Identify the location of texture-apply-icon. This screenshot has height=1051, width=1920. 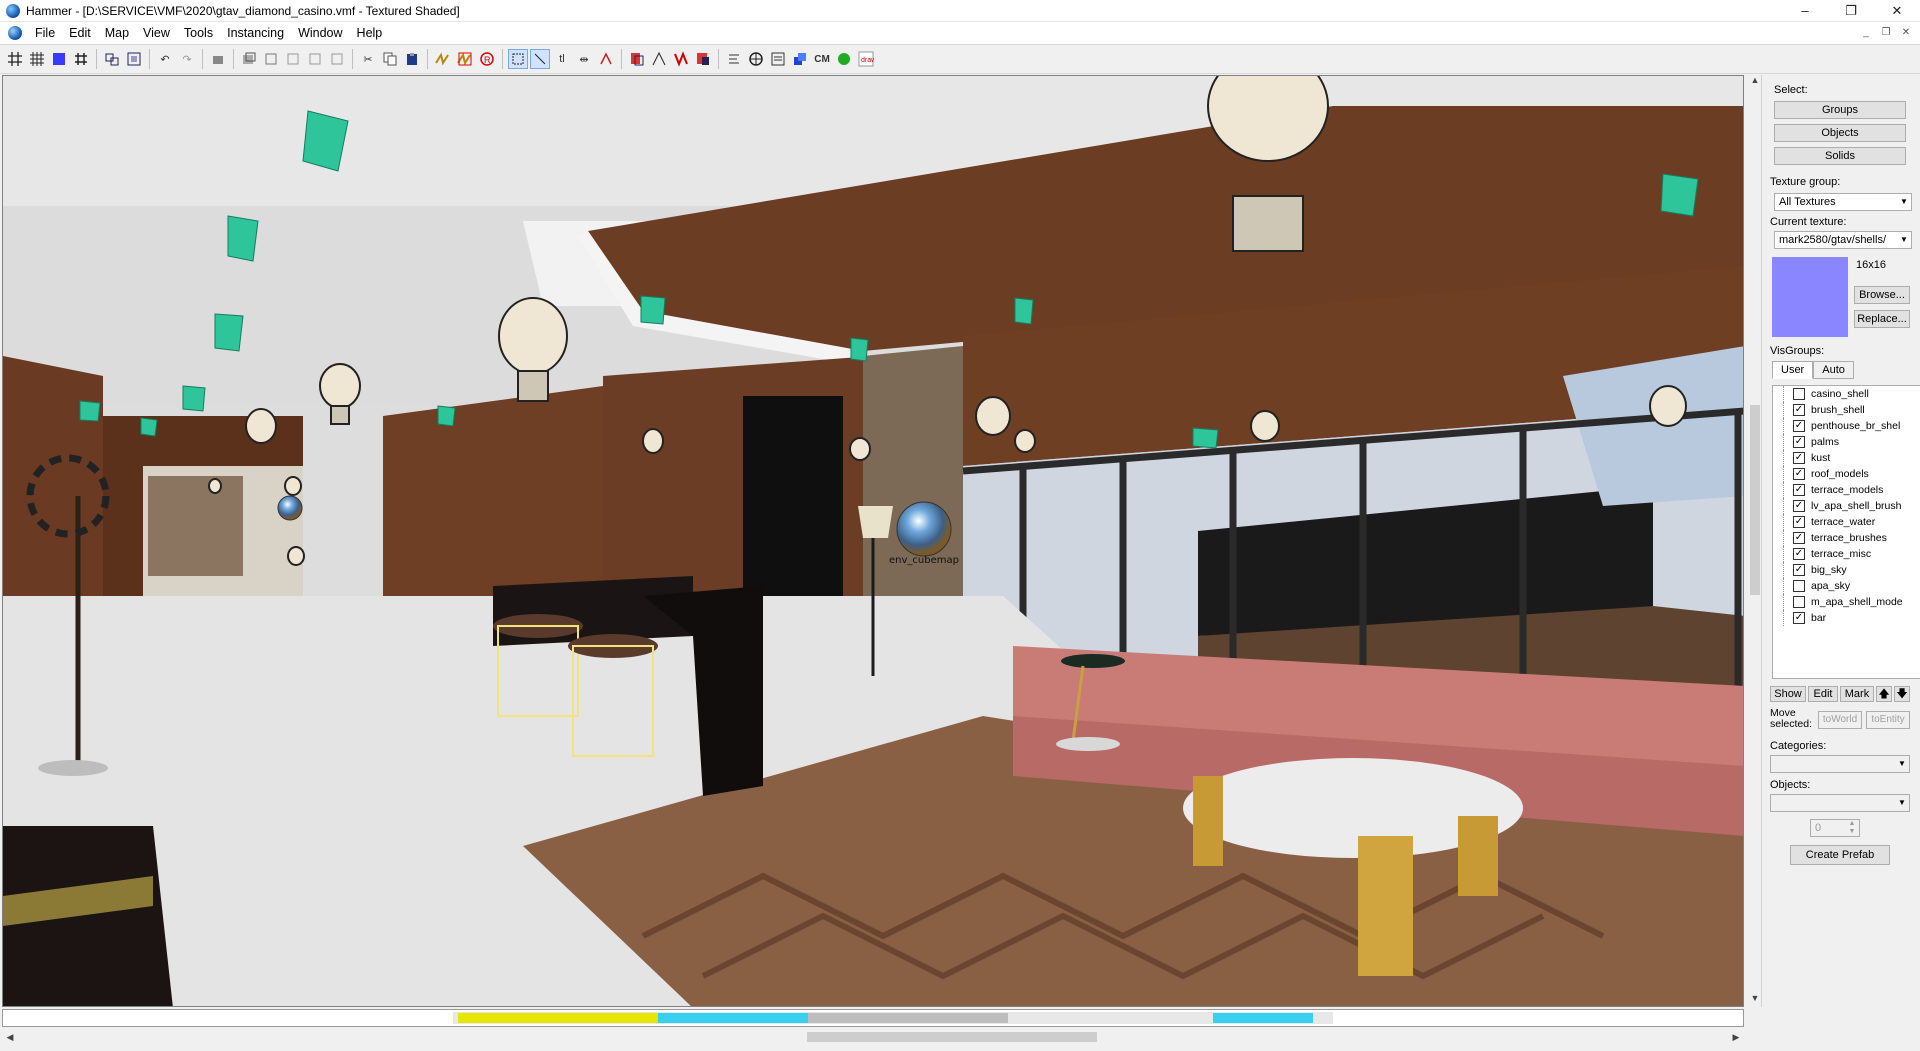
(315, 59).